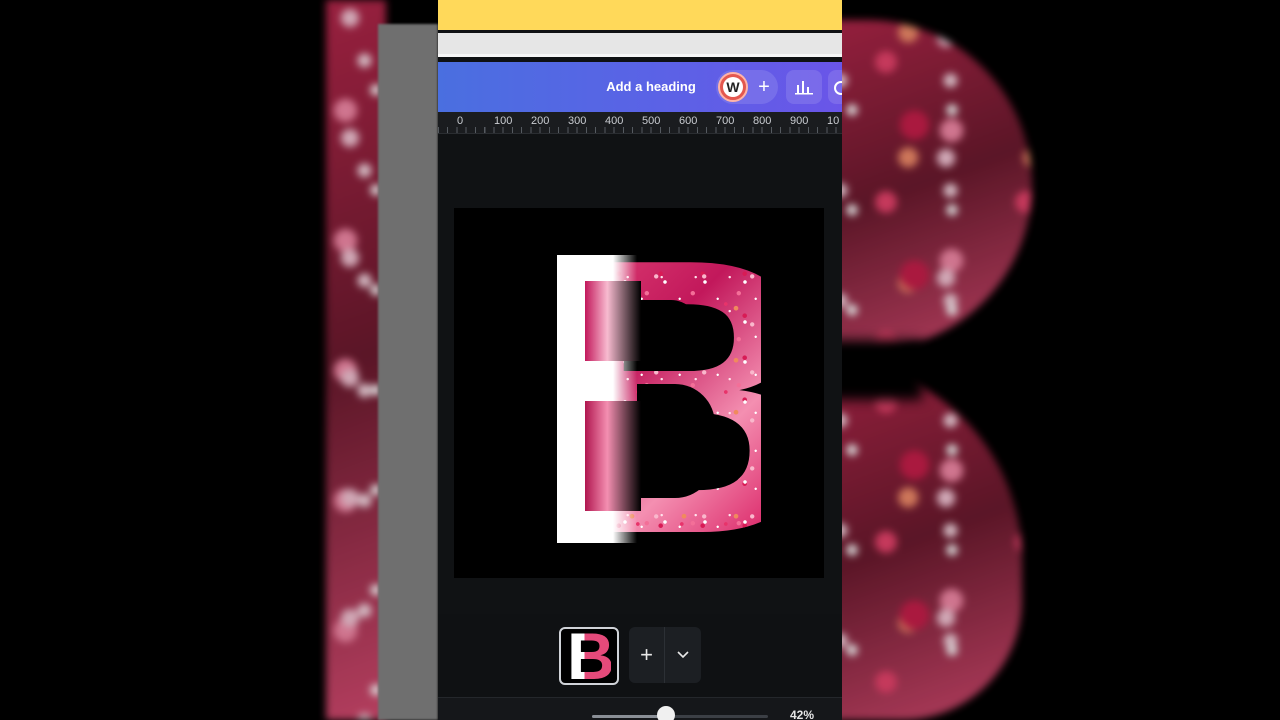 The image size is (1280, 720). I want to click on add-page-button: +, so click(647, 655).